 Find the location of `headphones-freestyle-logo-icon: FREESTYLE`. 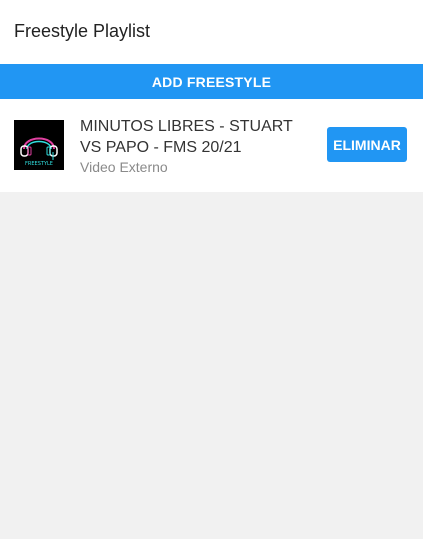

headphones-freestyle-logo-icon: FREESTYLE is located at coordinates (39, 152).